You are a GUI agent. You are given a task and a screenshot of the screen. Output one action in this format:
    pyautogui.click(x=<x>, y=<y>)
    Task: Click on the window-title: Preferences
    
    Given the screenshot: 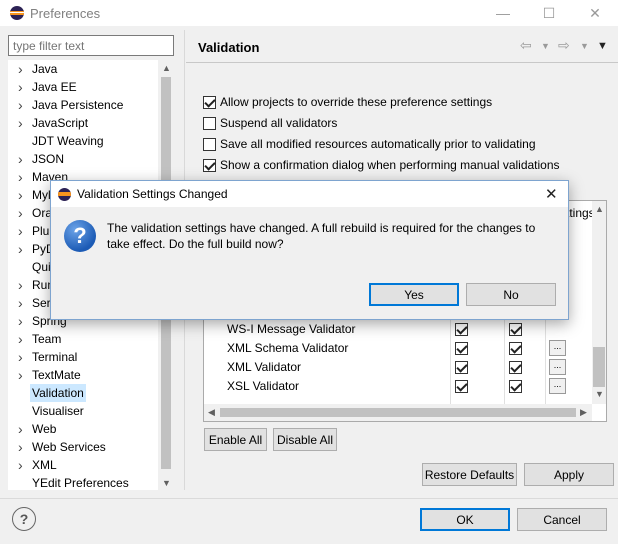 What is the action you would take?
    pyautogui.click(x=65, y=13)
    